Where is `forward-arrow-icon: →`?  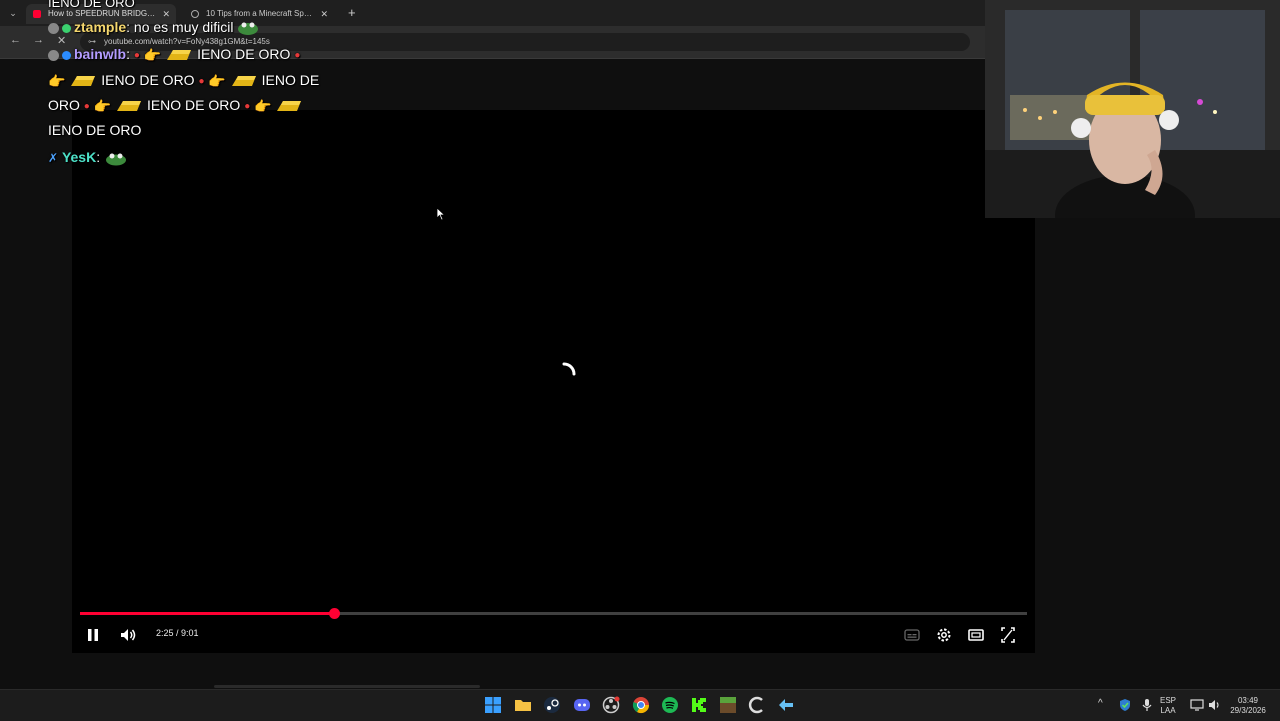
forward-arrow-icon: → is located at coordinates (38, 40).